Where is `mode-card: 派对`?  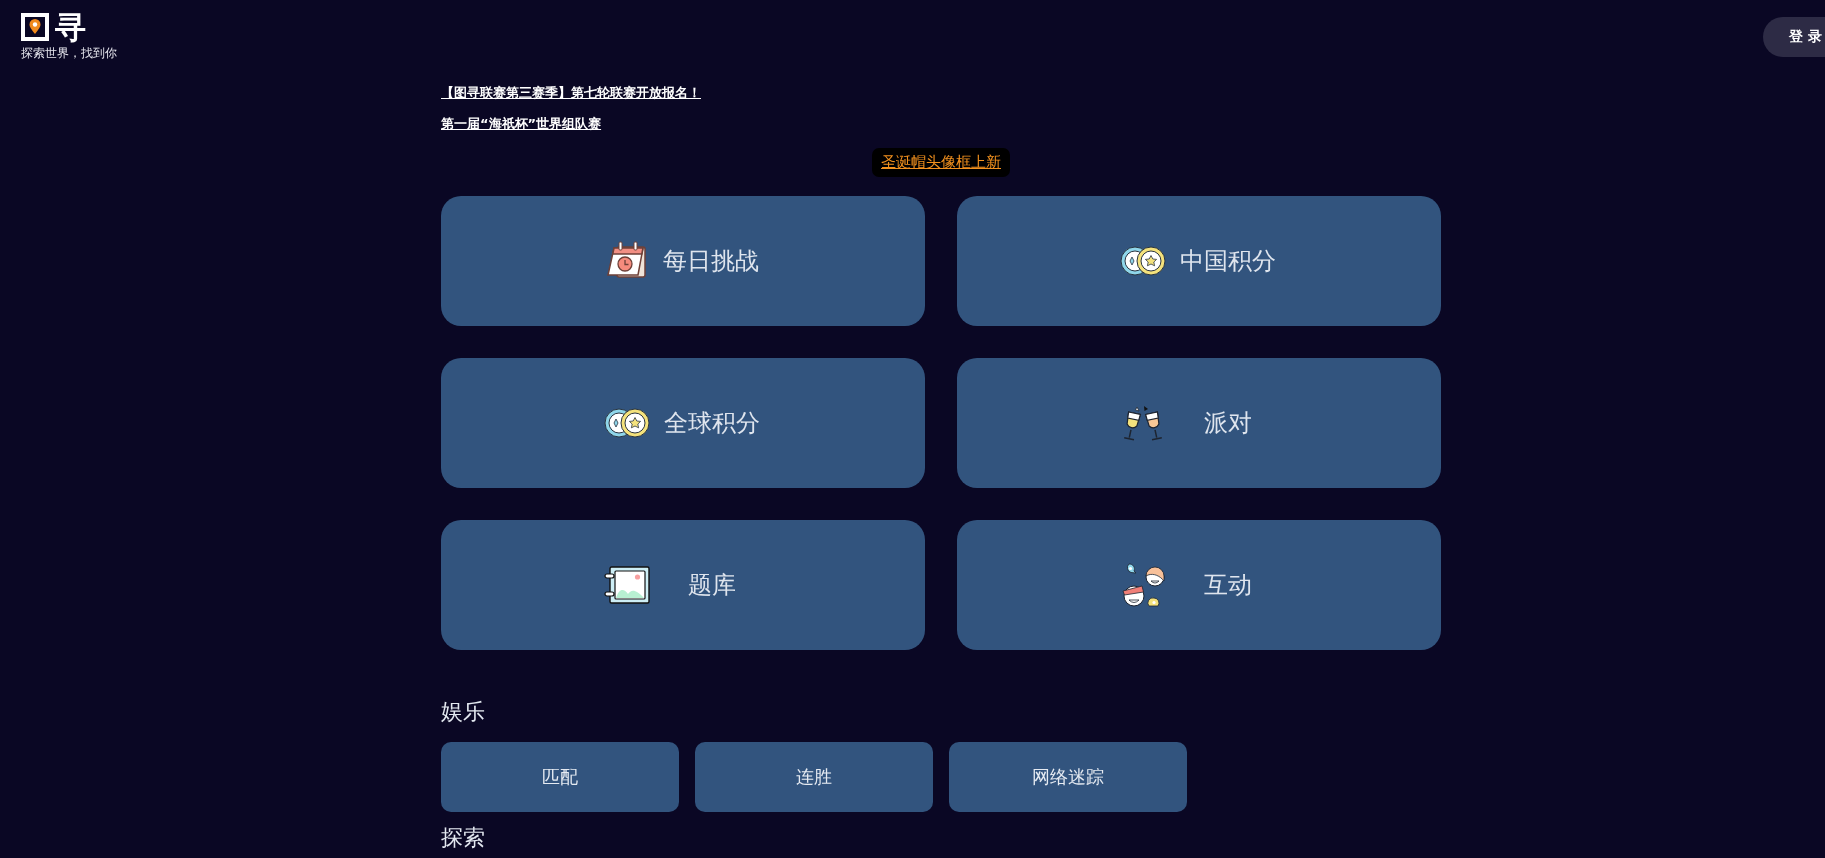 mode-card: 派对 is located at coordinates (1199, 423).